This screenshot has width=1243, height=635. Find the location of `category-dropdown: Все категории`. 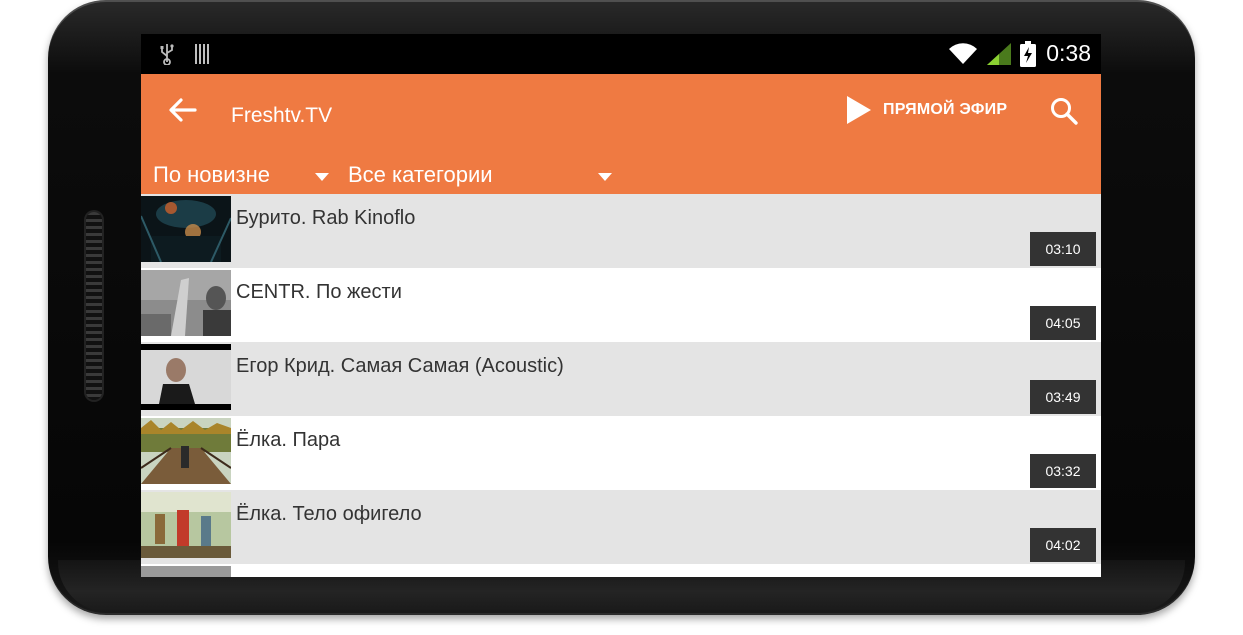

category-dropdown: Все категории is located at coordinates (420, 175).